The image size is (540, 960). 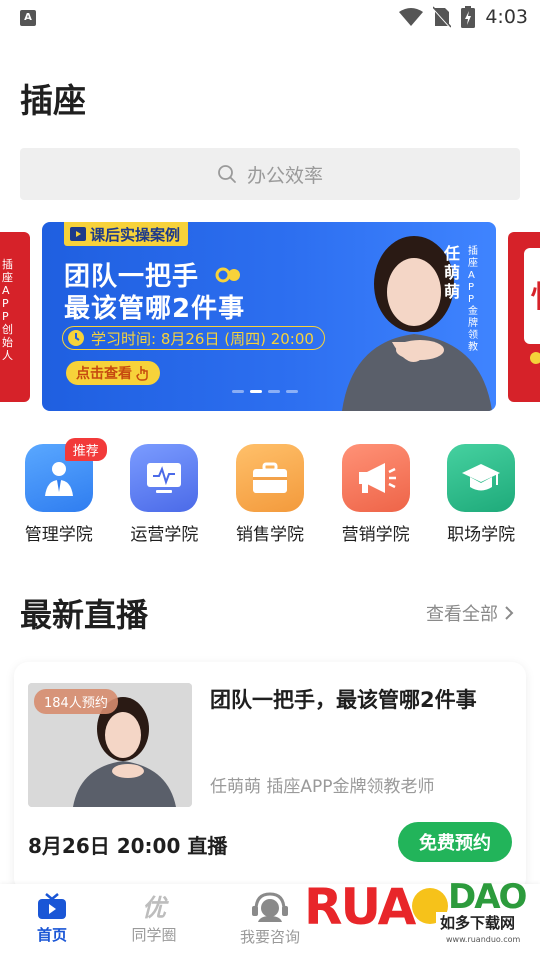 I want to click on category-career: 职场学院, so click(x=481, y=494).